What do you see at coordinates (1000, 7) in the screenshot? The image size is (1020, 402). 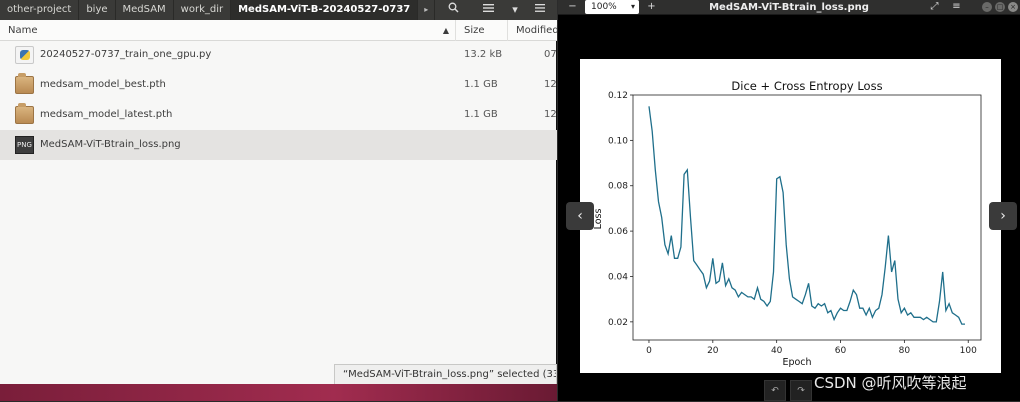 I see `maximize-icon: □` at bounding box center [1000, 7].